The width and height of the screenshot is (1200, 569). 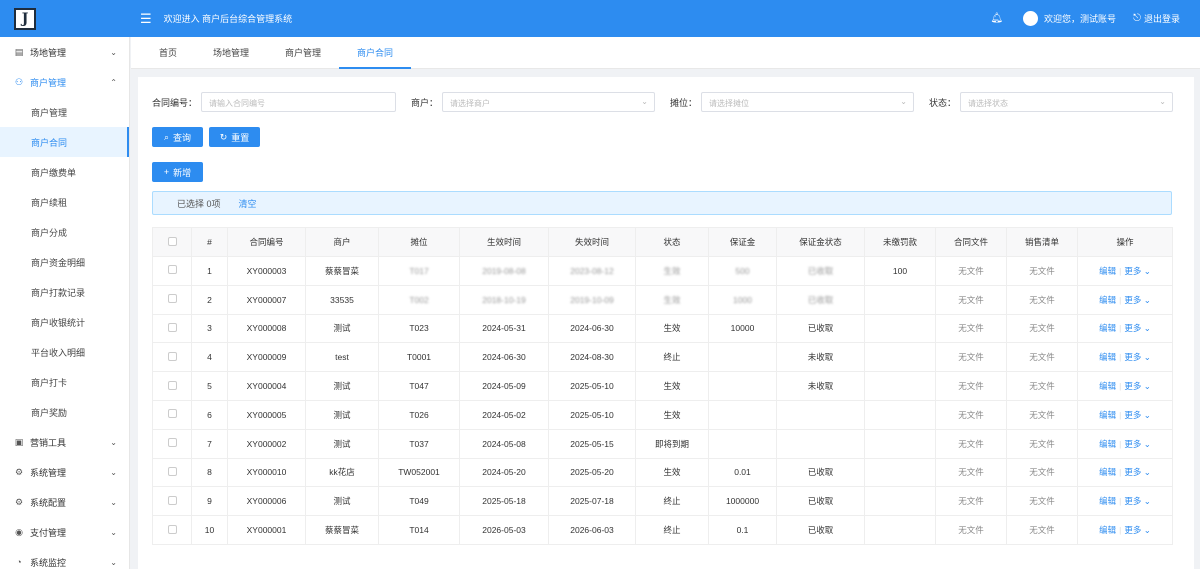 What do you see at coordinates (548, 102) in the screenshot?
I see `merchant-select: 请选择商户 ⌄` at bounding box center [548, 102].